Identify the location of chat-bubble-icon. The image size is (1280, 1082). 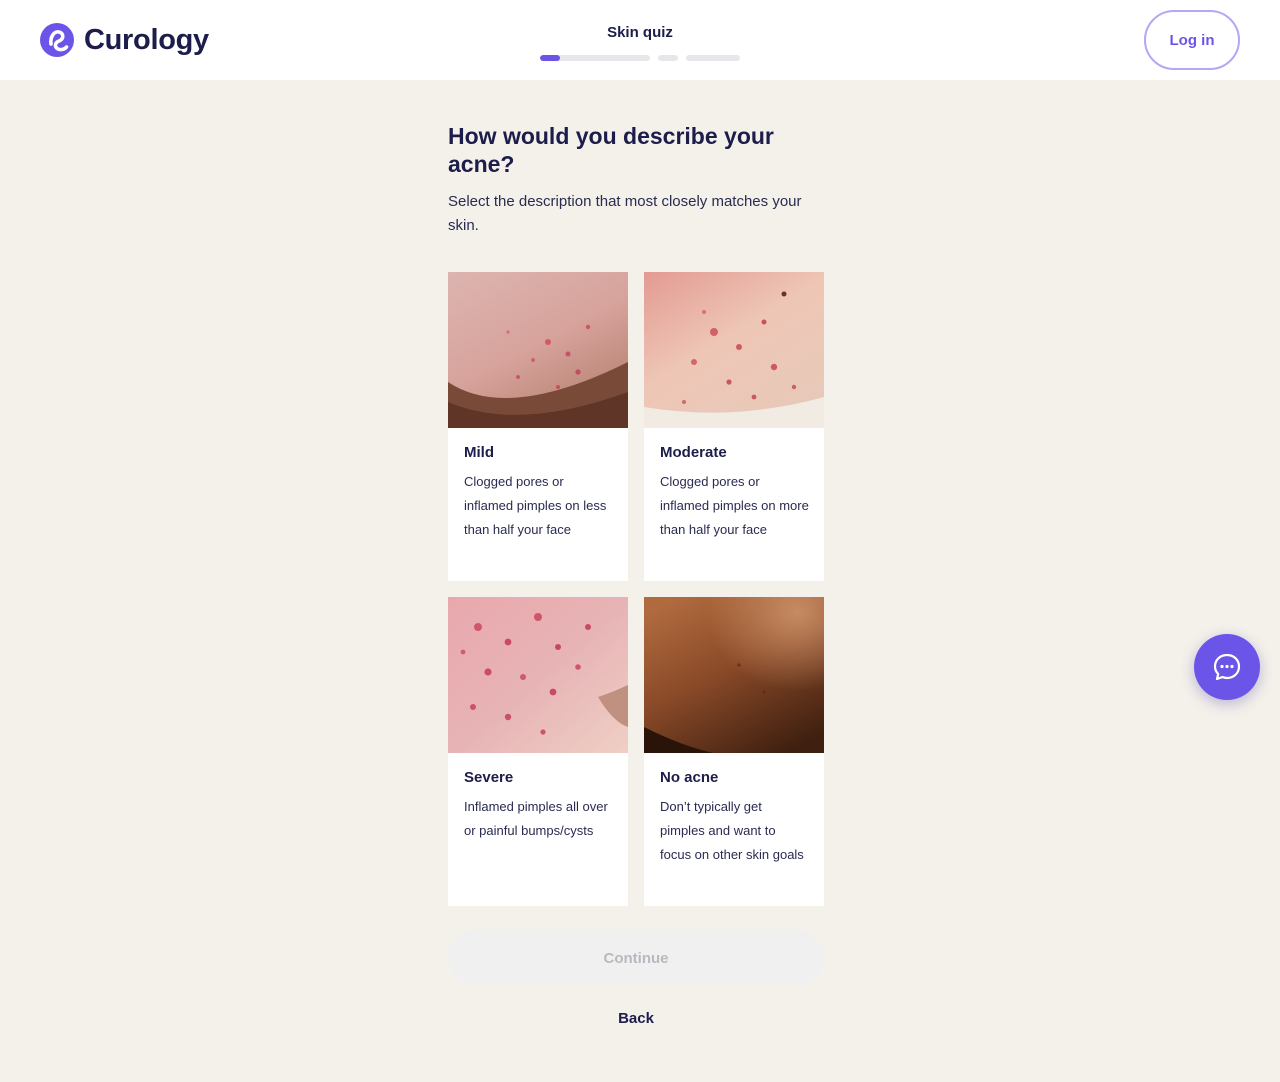
(1227, 667).